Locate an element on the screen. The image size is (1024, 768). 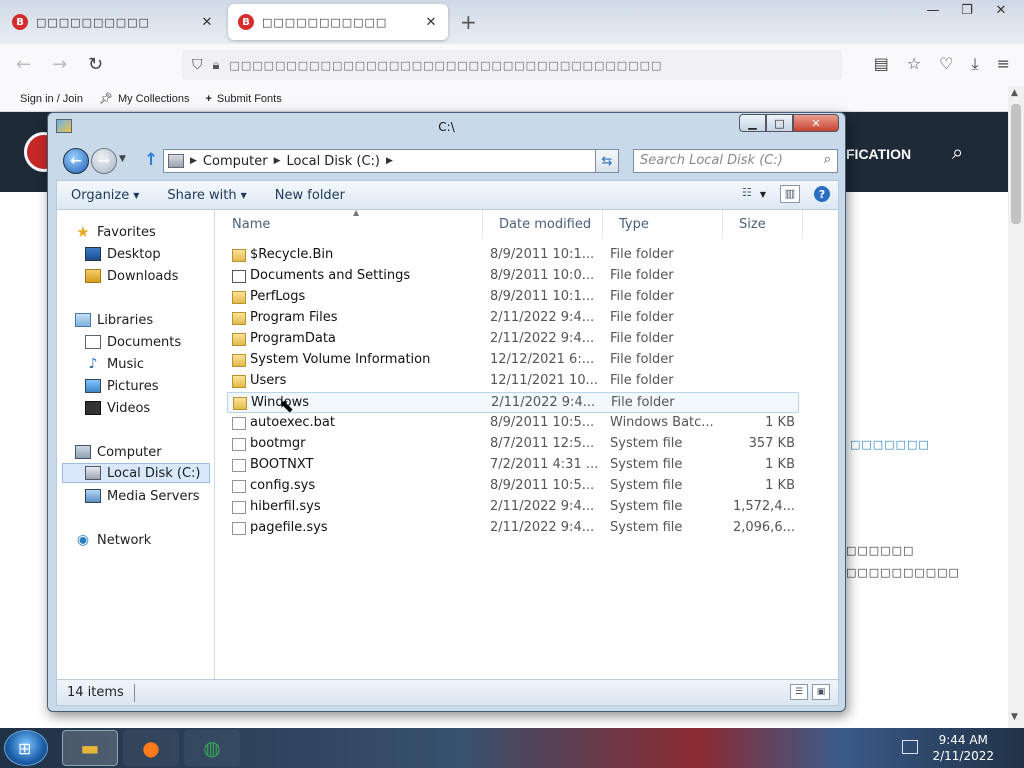
nav-music: ♪ Music is located at coordinates (114, 364).